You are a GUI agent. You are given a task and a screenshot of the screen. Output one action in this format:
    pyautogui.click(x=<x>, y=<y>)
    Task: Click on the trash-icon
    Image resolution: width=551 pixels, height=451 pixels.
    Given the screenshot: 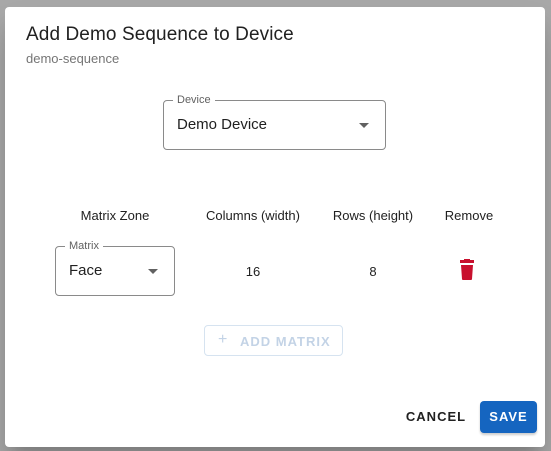 What is the action you would take?
    pyautogui.click(x=467, y=269)
    